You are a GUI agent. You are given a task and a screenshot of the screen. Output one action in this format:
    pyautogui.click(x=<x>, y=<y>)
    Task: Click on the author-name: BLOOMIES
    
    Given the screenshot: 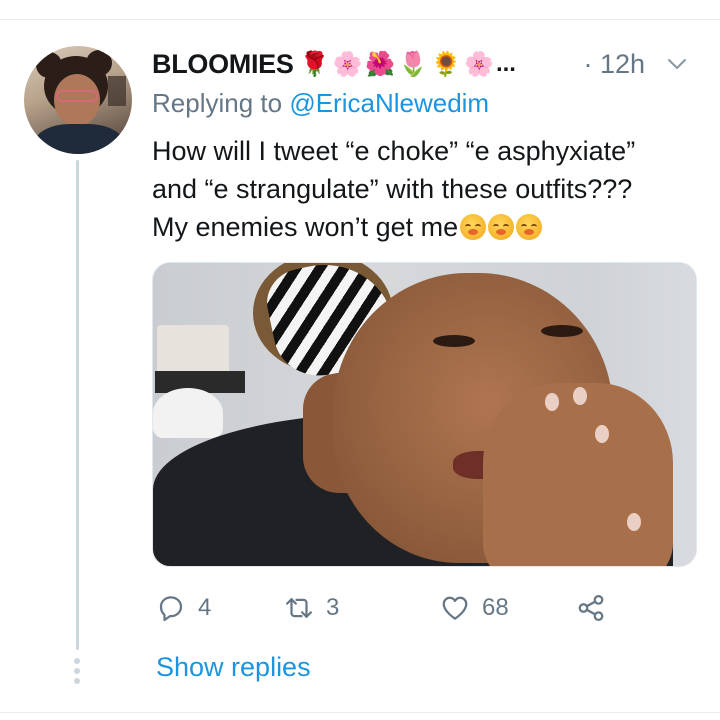 What is the action you would take?
    pyautogui.click(x=223, y=64)
    